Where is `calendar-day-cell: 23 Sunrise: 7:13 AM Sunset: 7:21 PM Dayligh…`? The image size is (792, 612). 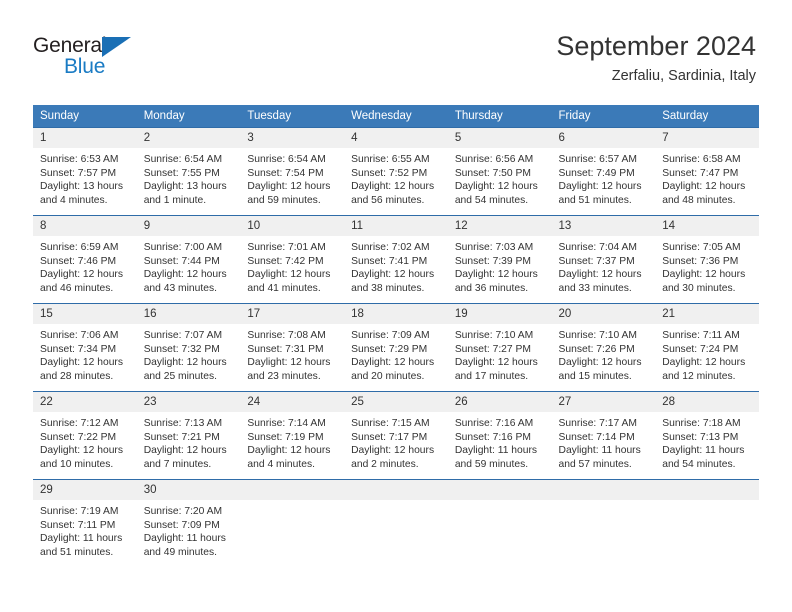 calendar-day-cell: 23 Sunrise: 7:13 AM Sunset: 7:21 PM Dayligh… is located at coordinates (188, 435).